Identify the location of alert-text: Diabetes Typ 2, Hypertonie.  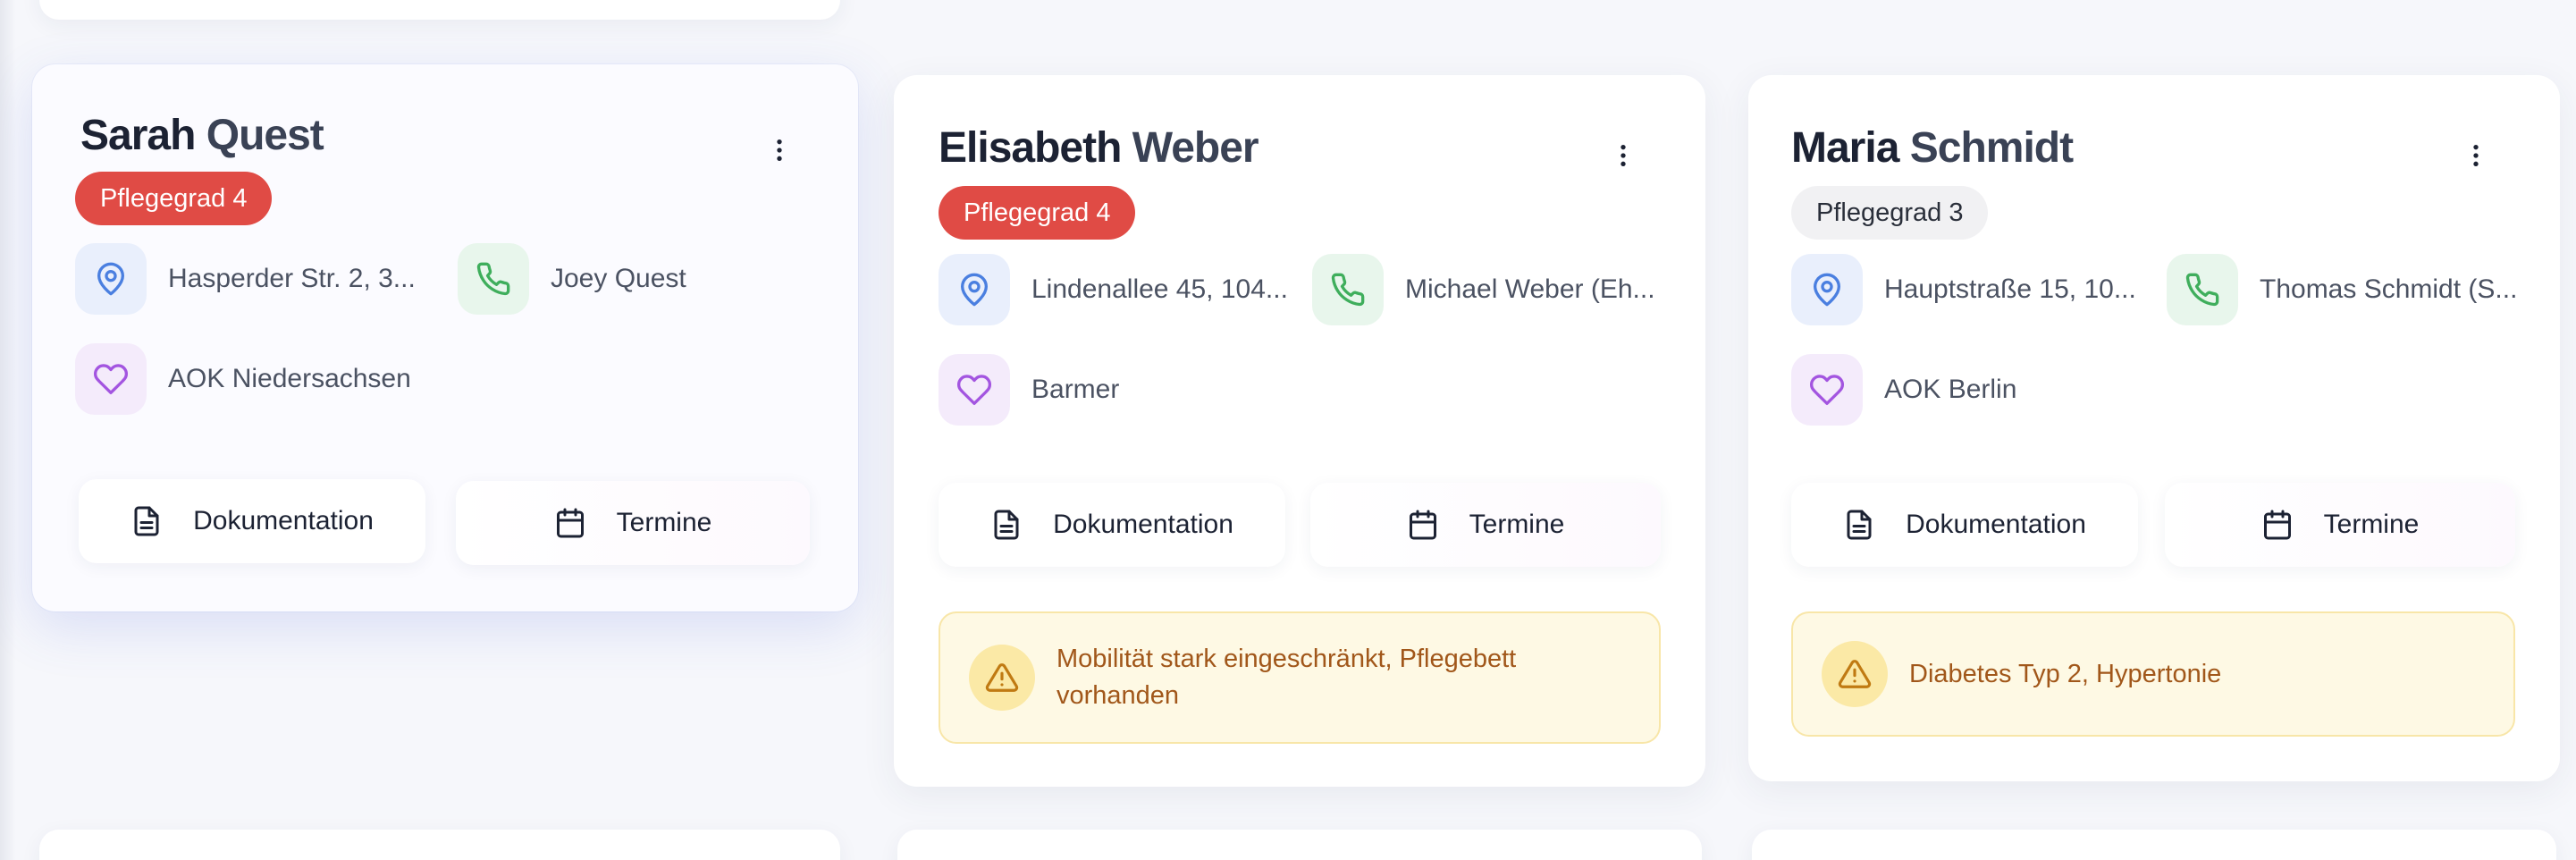
(2066, 674).